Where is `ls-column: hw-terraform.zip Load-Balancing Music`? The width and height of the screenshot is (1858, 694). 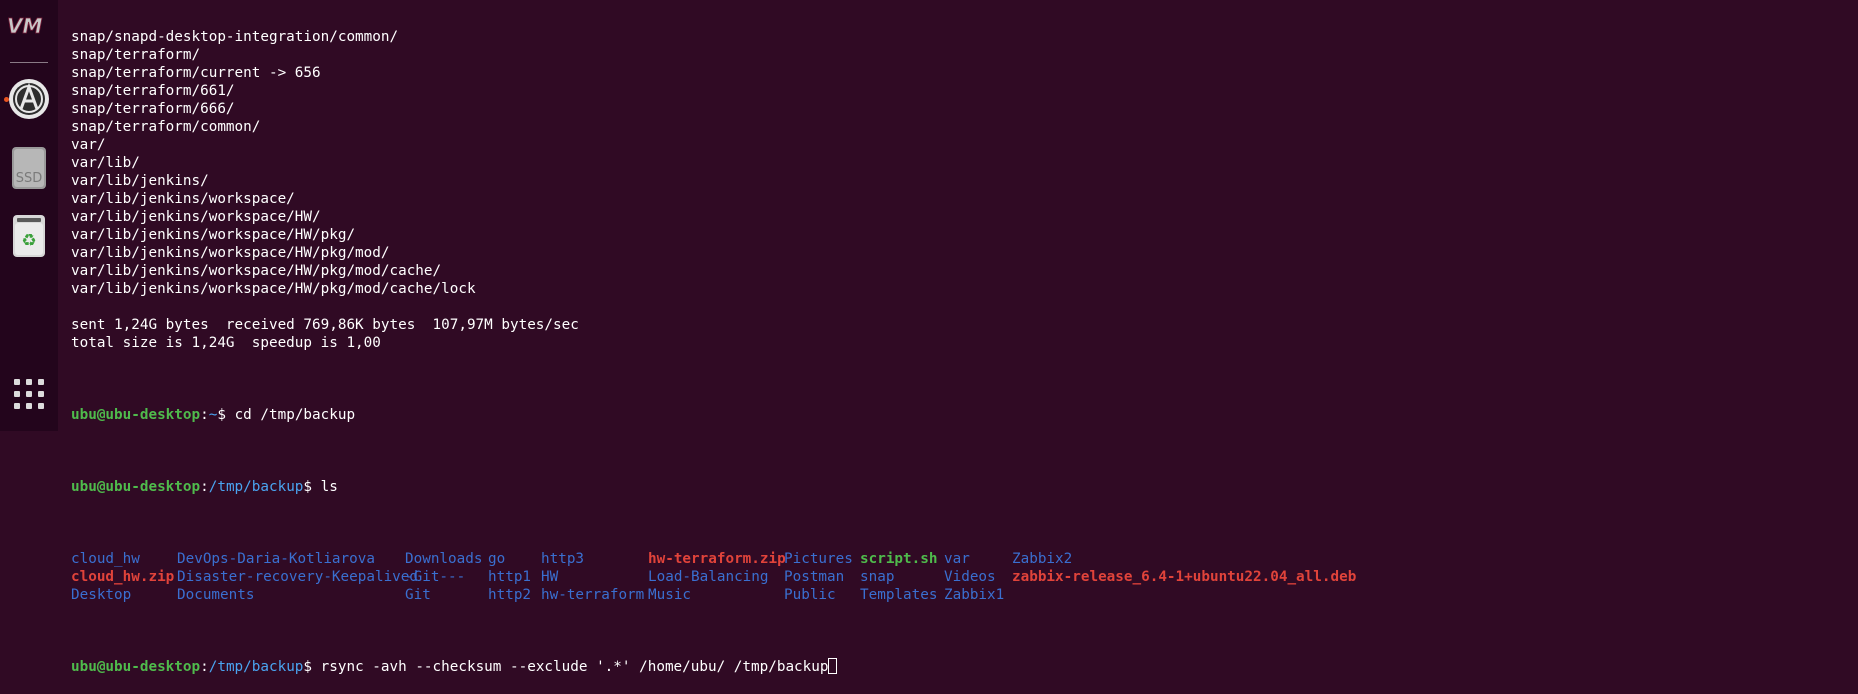
ls-column: hw-terraform.zip Load-Balancing Music is located at coordinates (717, 577).